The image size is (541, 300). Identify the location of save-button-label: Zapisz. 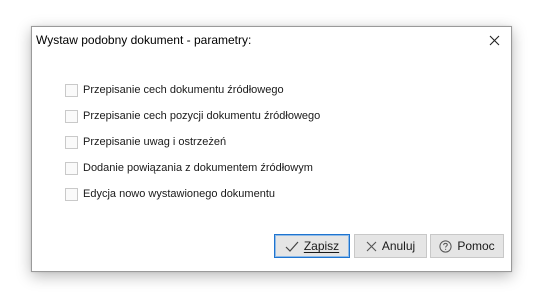
(321, 246).